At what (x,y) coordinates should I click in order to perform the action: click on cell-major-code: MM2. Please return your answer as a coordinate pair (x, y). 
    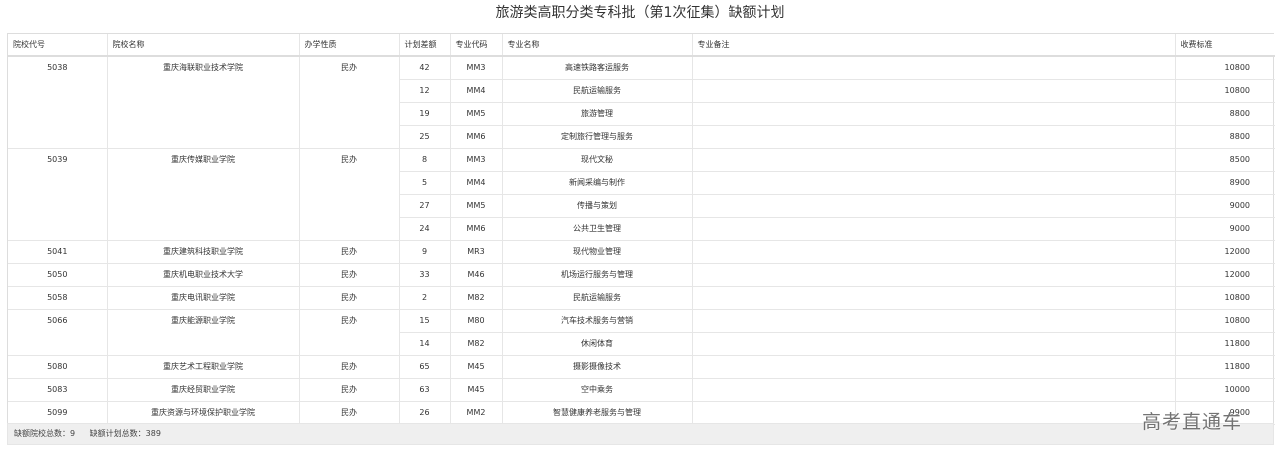
    Looking at the image, I should click on (476, 413).